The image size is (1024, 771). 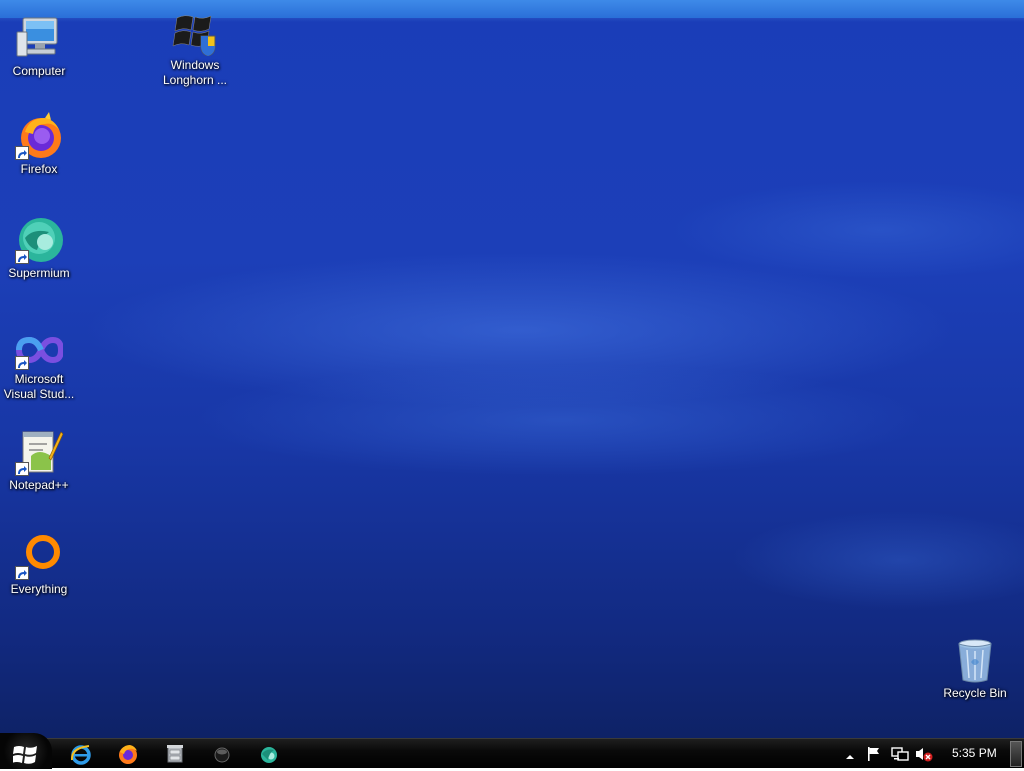 What do you see at coordinates (974, 753) in the screenshot?
I see `clock: 5:35 PM` at bounding box center [974, 753].